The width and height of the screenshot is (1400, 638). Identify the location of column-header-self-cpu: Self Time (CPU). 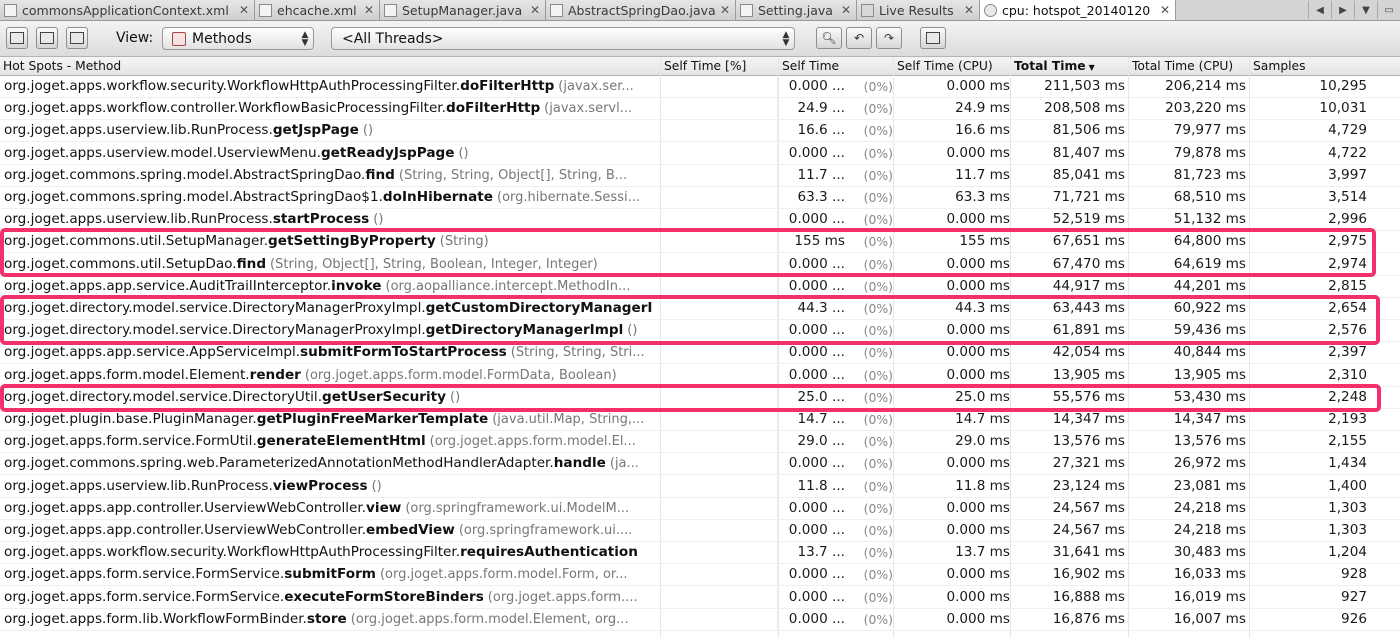
(952, 66).